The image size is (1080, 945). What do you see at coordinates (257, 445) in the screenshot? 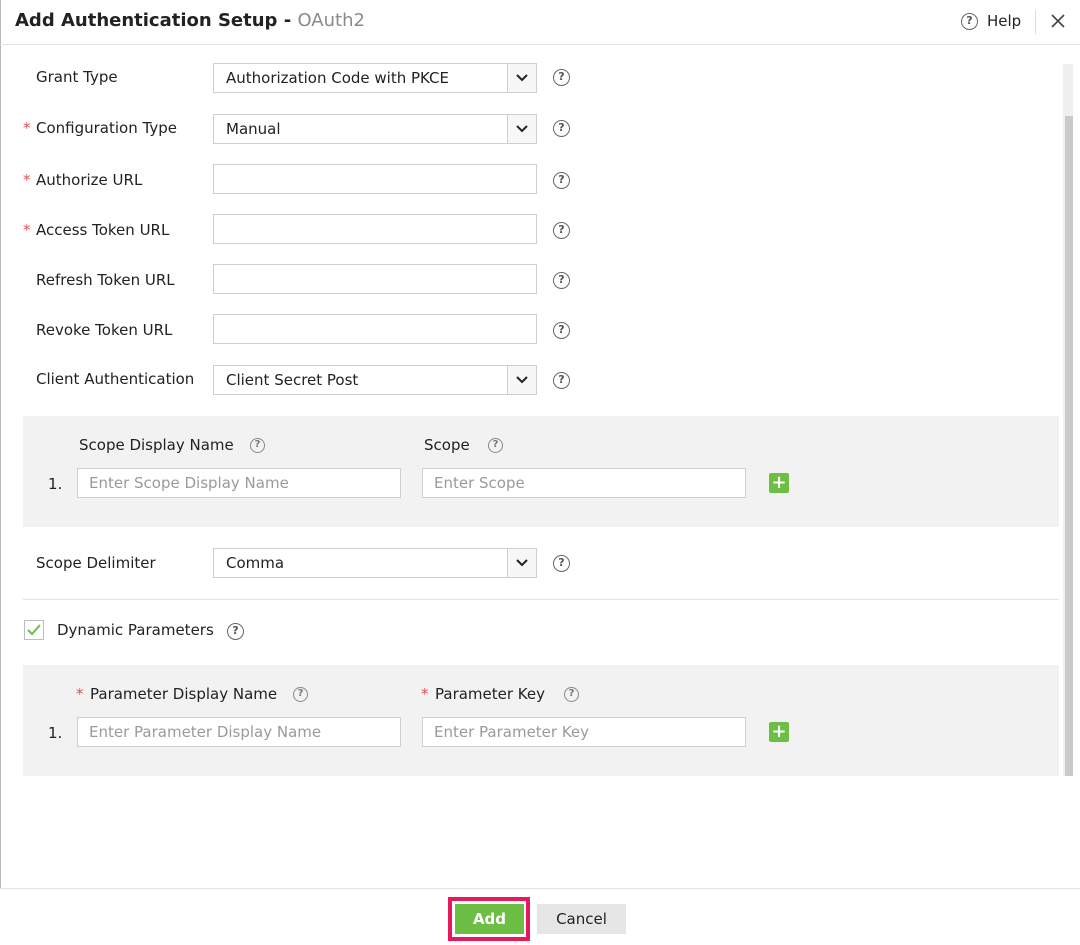
I see `scope-display-name-help-icon: ?` at bounding box center [257, 445].